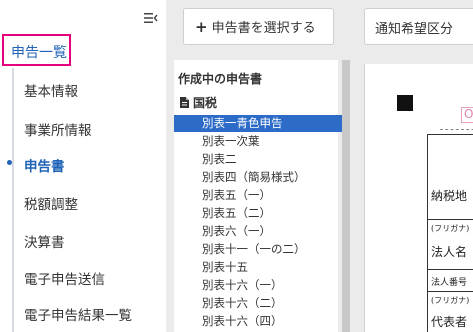 The image size is (473, 332). Describe the element at coordinates (201, 26) in the screenshot. I see `plus-icon: +` at that location.